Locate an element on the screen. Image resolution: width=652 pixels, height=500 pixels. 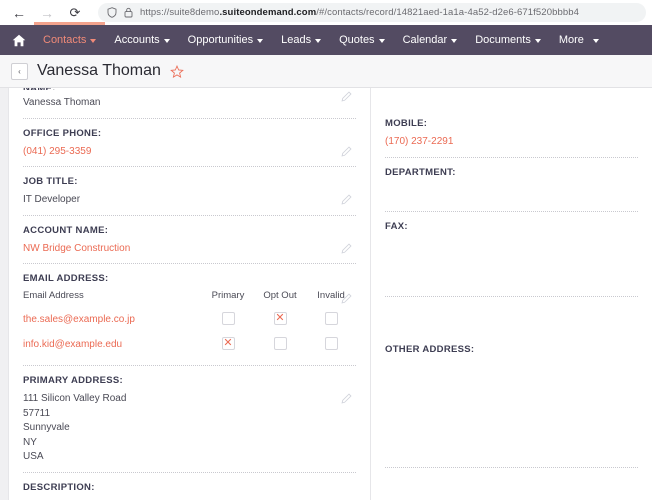
email-address-value: info.kid@example.edu is located at coordinates (112, 345).